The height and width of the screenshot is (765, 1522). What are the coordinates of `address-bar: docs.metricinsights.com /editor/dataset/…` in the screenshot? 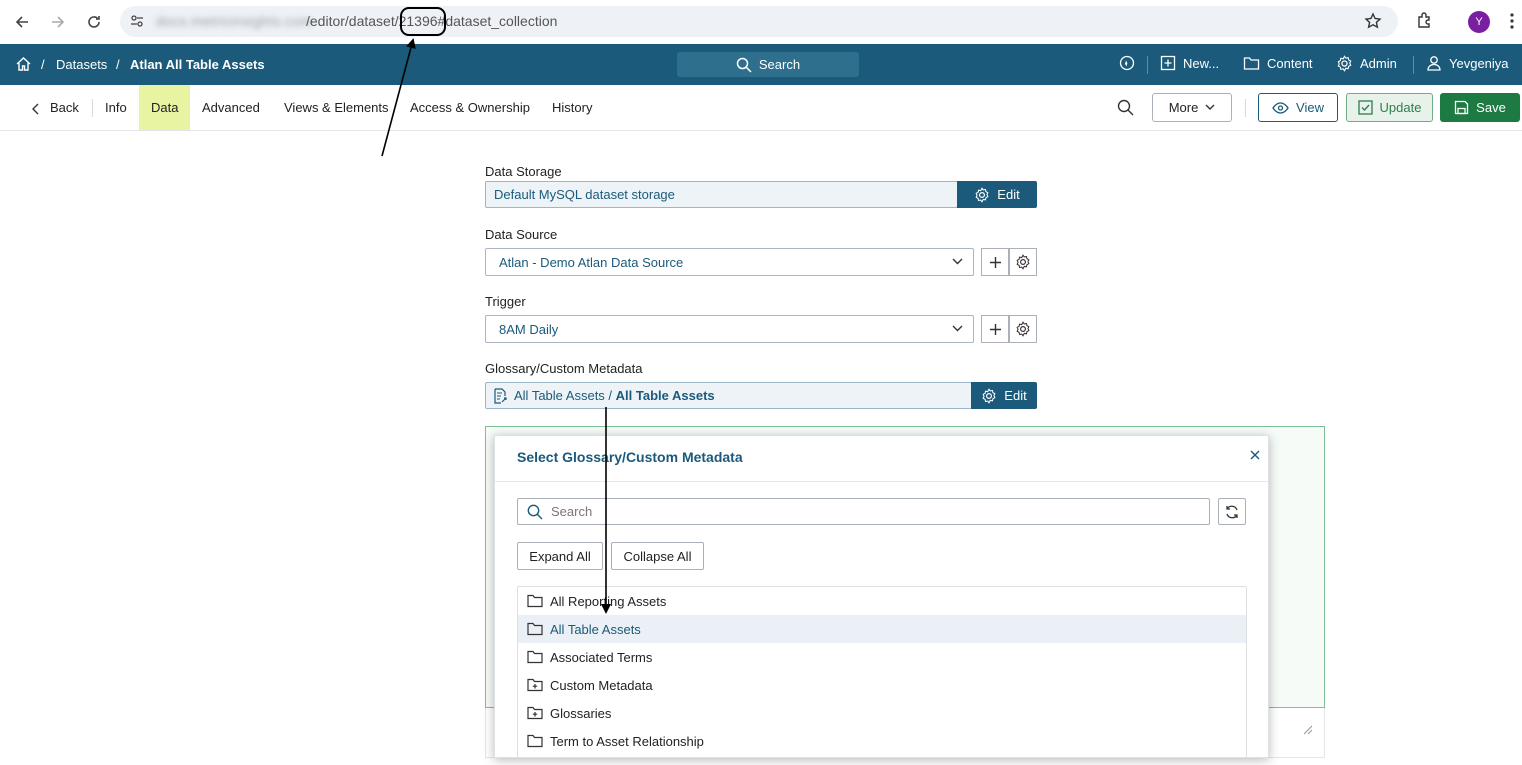 It's located at (759, 21).